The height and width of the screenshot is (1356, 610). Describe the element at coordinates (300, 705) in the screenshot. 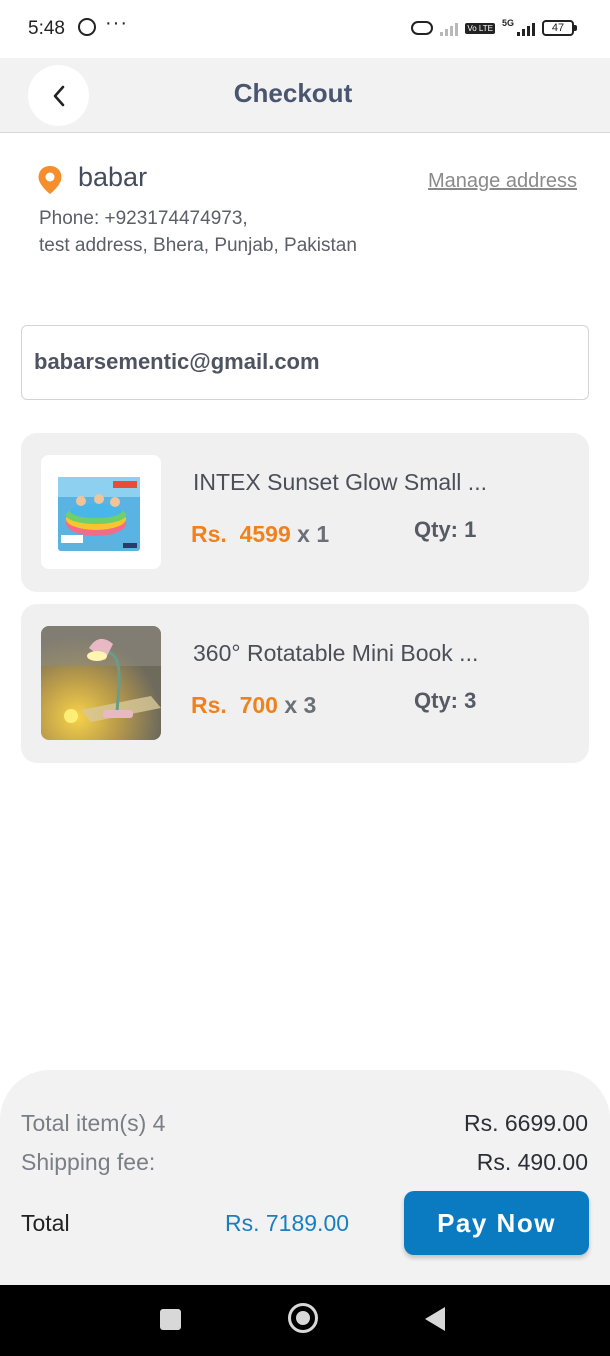

I see `price-multiplier: x 3` at that location.